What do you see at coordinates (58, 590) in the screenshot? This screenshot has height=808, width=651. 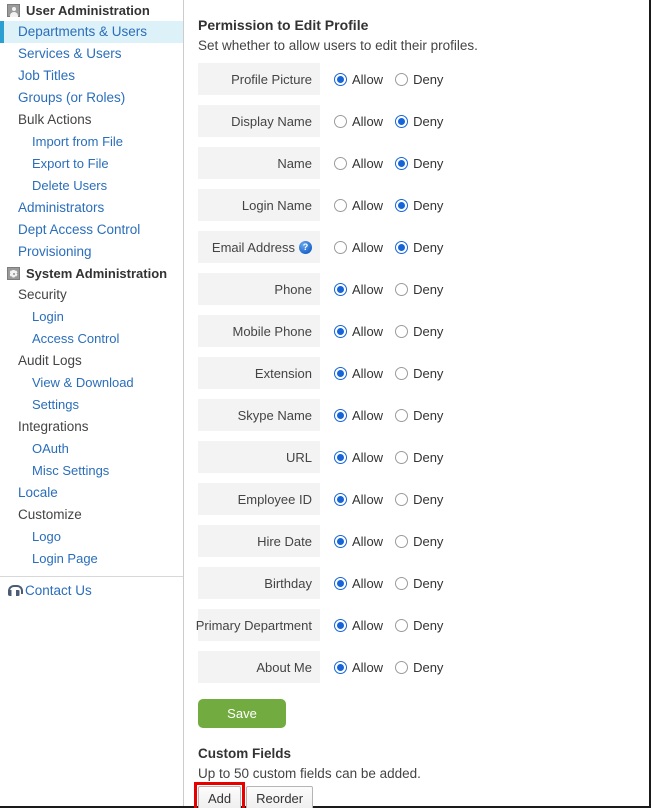 I see `contact-us-label: Contact Us` at bounding box center [58, 590].